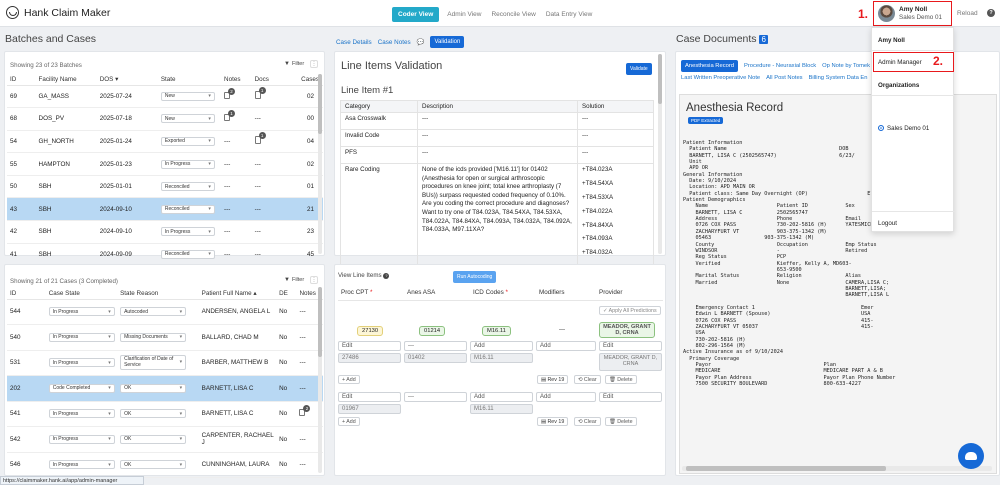 This screenshot has height=485, width=1000. I want to click on filter-button: ▼ Filter, so click(294, 280).